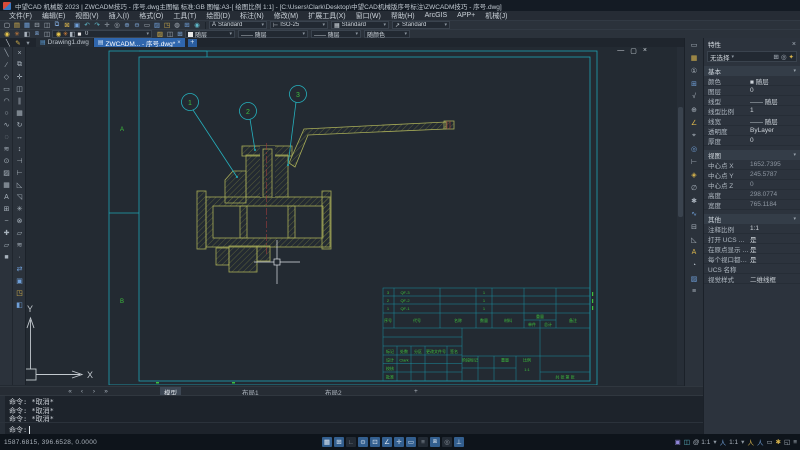  I want to click on model-space-icon: ▣, so click(678, 442).